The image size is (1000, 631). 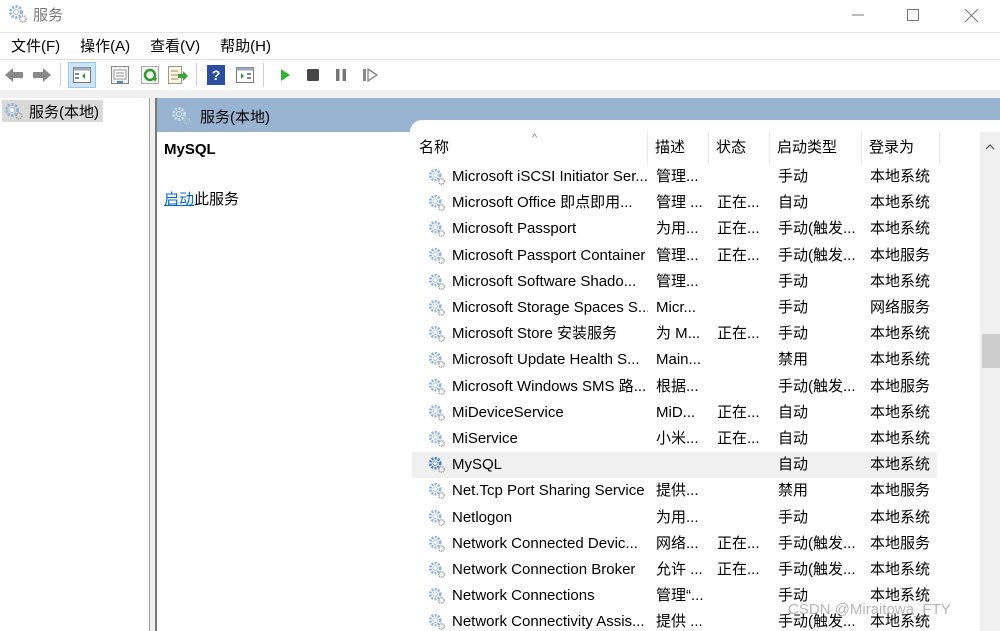 I want to click on cell-startup-type: 手动, so click(x=793, y=281).